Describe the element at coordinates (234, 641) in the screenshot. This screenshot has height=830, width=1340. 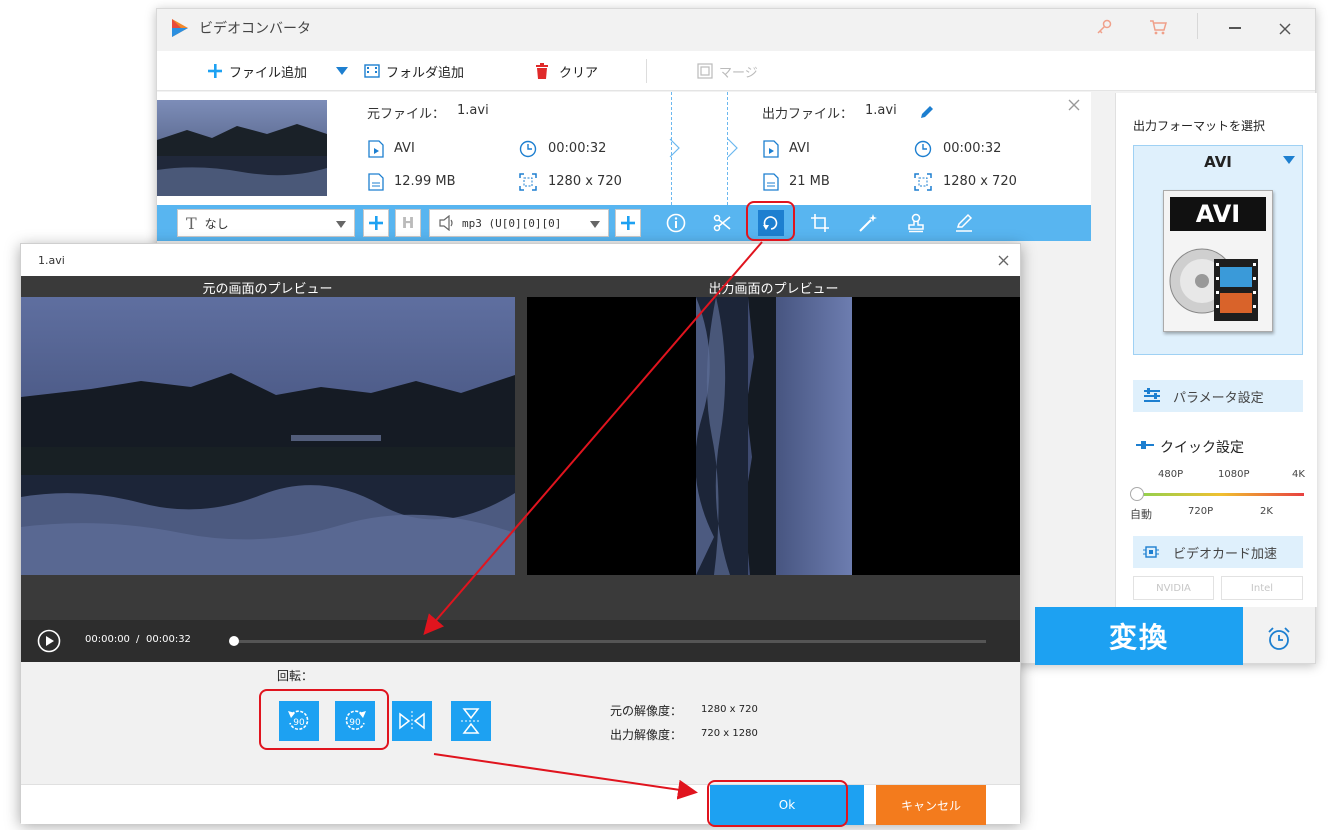
I see `progress-handle` at that location.